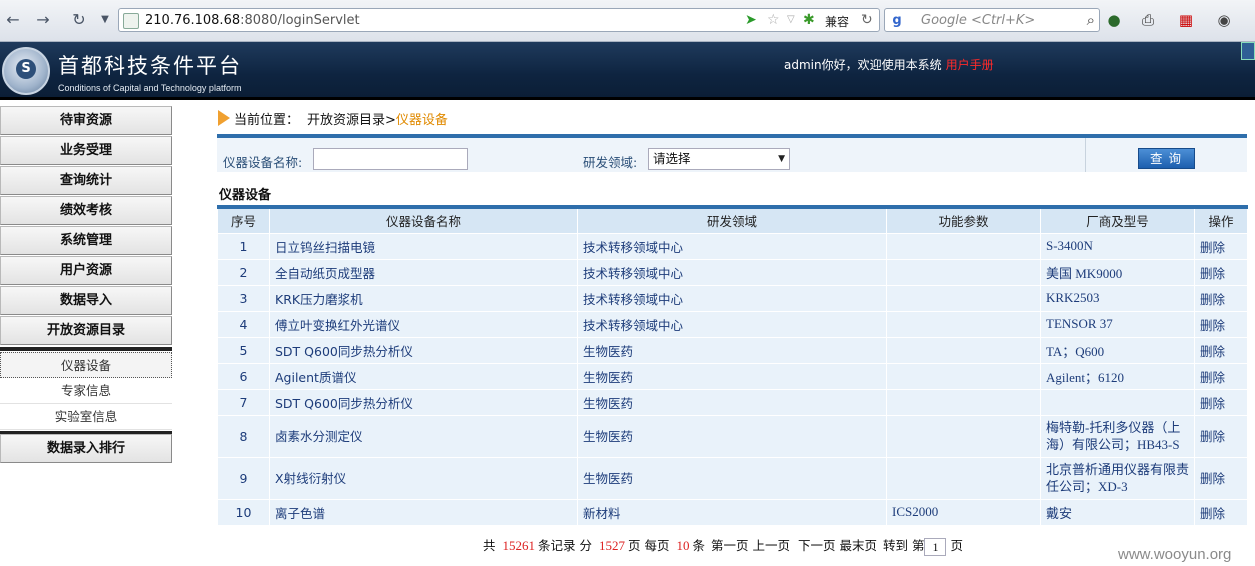 The height and width of the screenshot is (566, 1255). Describe the element at coordinates (963, 246) in the screenshot. I see `cell-params` at that location.